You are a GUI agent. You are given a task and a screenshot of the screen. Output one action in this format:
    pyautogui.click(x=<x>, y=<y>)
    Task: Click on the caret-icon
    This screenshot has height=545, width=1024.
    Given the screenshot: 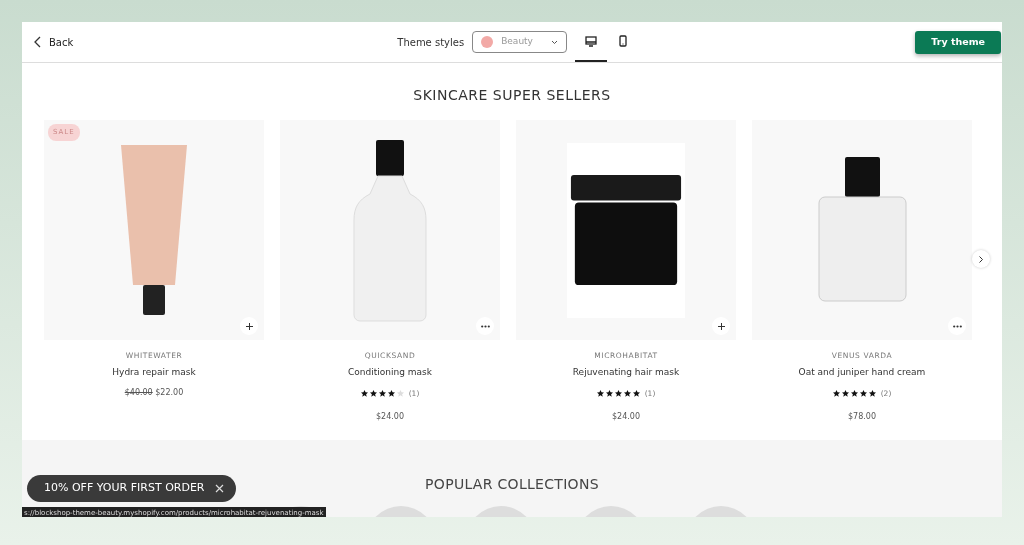 What is the action you would take?
    pyautogui.click(x=555, y=42)
    